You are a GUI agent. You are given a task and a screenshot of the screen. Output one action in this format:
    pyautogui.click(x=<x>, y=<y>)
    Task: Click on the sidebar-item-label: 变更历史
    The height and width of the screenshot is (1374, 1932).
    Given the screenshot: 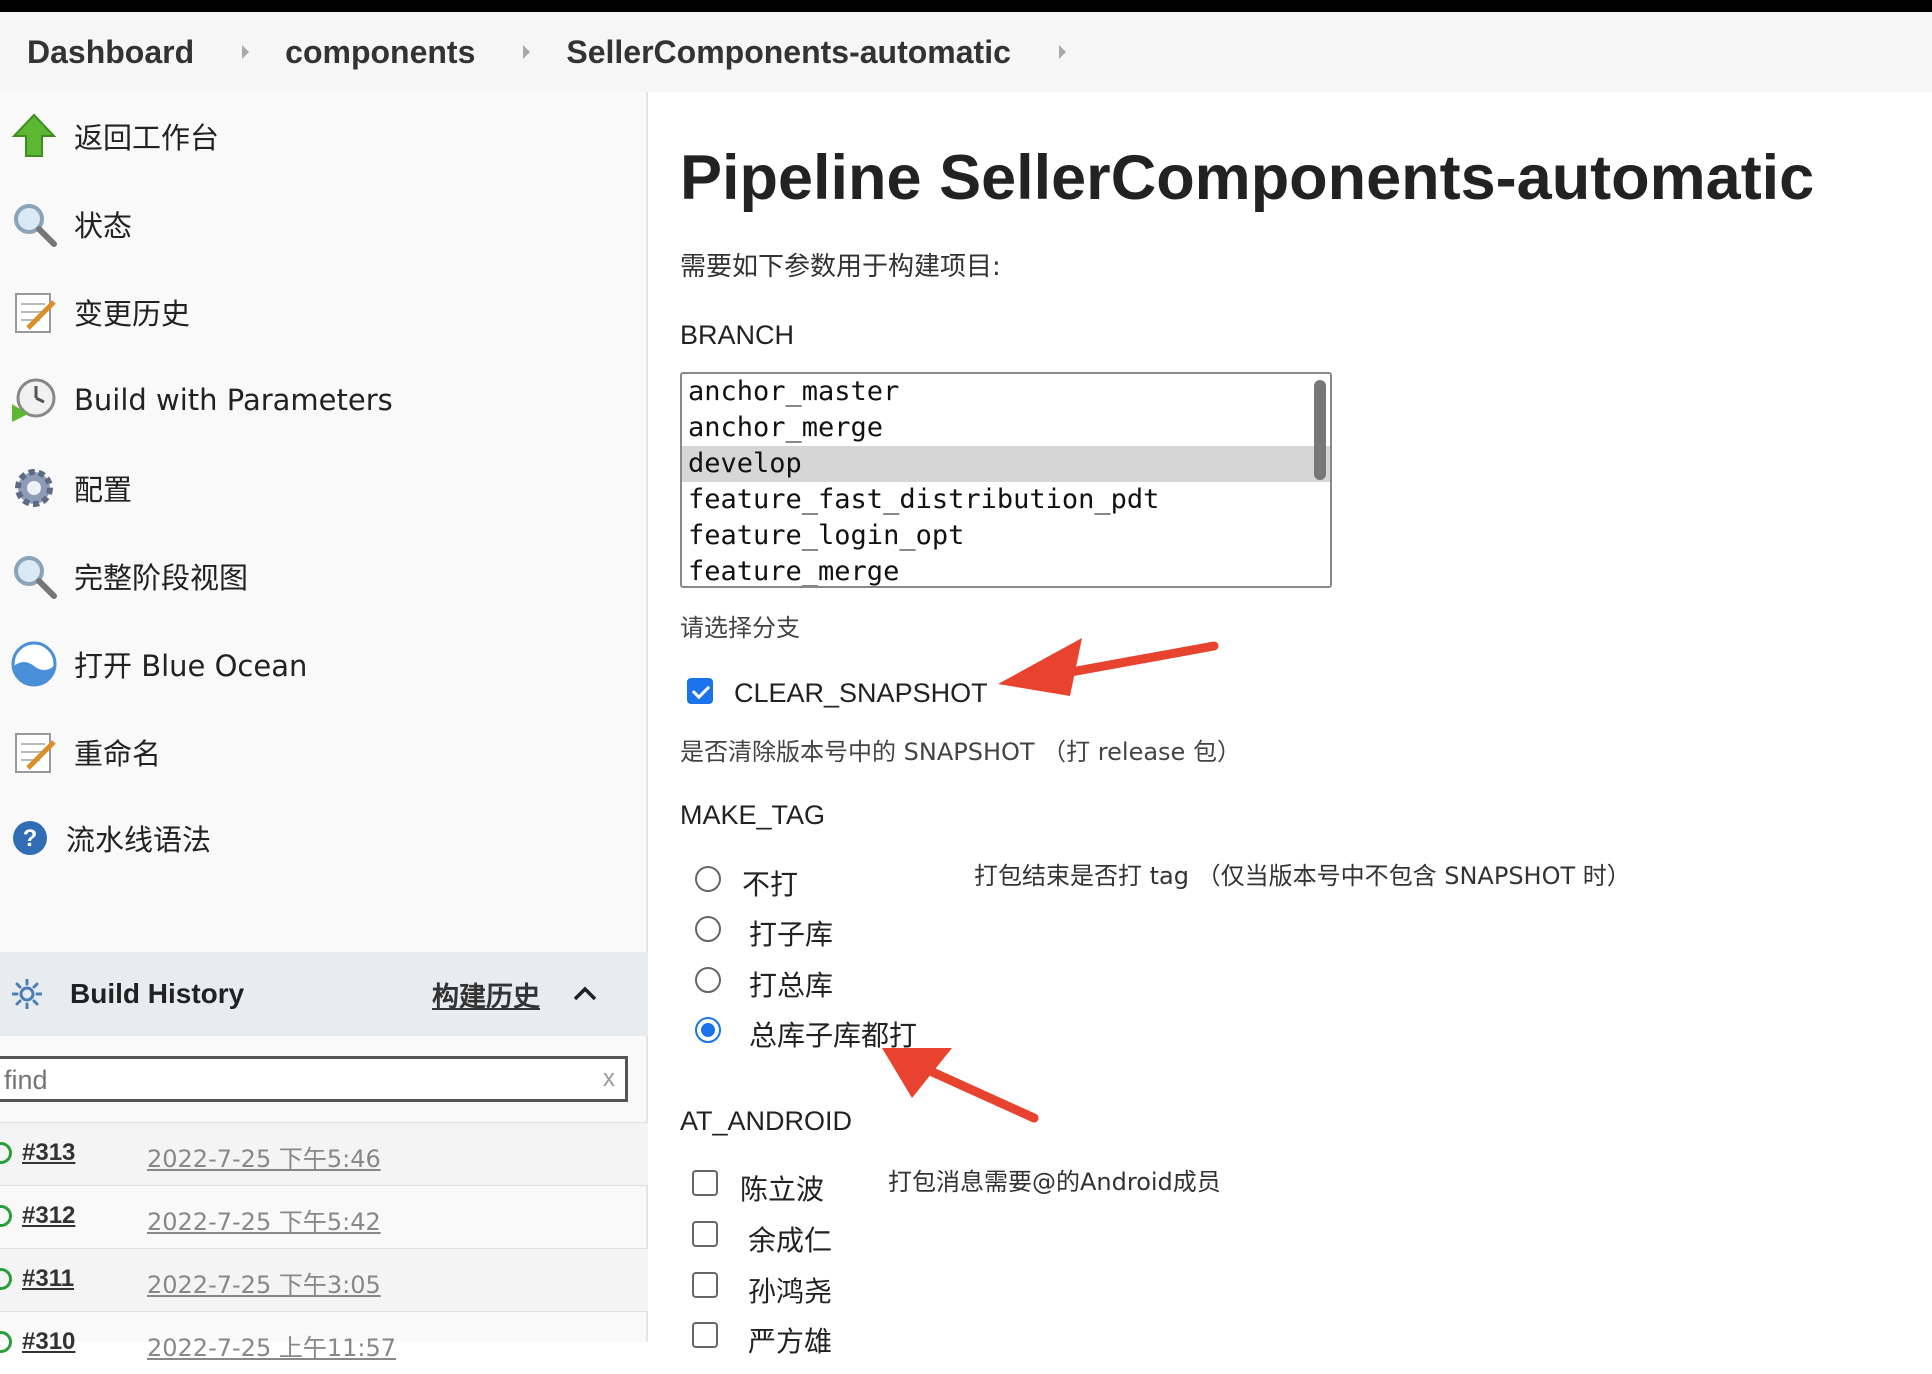 What is the action you would take?
    pyautogui.click(x=132, y=314)
    